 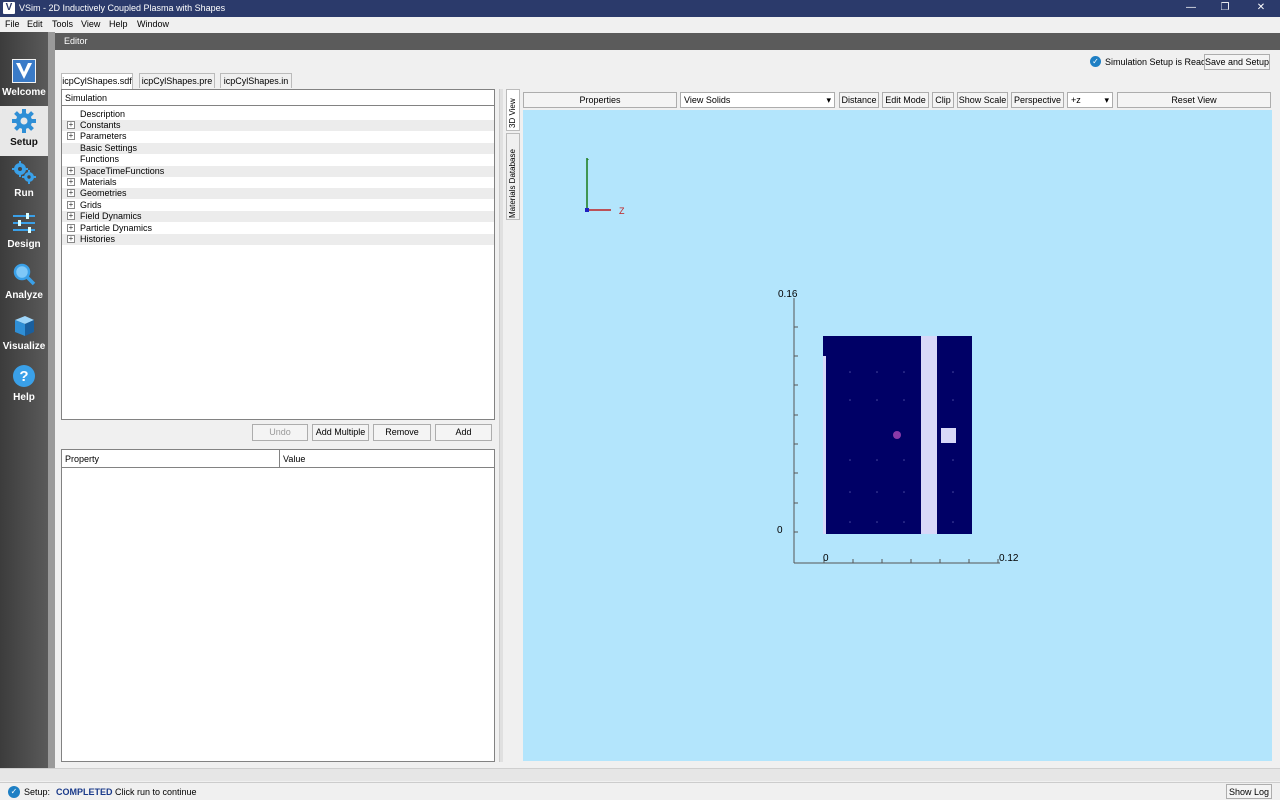 I want to click on sidebar-item-help: ? Help, so click(x=24, y=386).